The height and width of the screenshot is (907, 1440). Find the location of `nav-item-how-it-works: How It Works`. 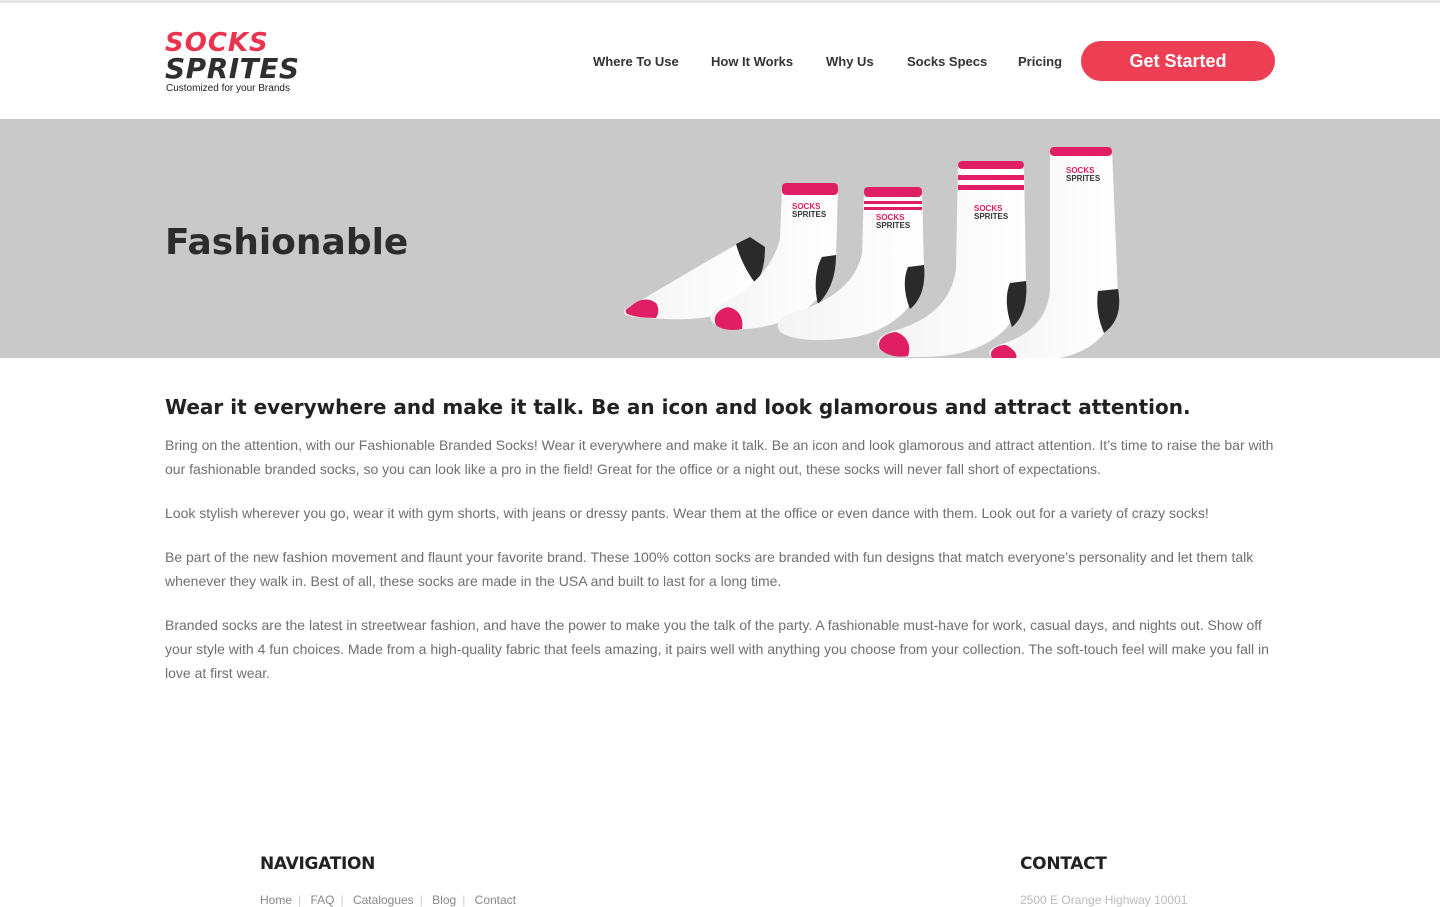

nav-item-how-it-works: How It Works is located at coordinates (752, 61).